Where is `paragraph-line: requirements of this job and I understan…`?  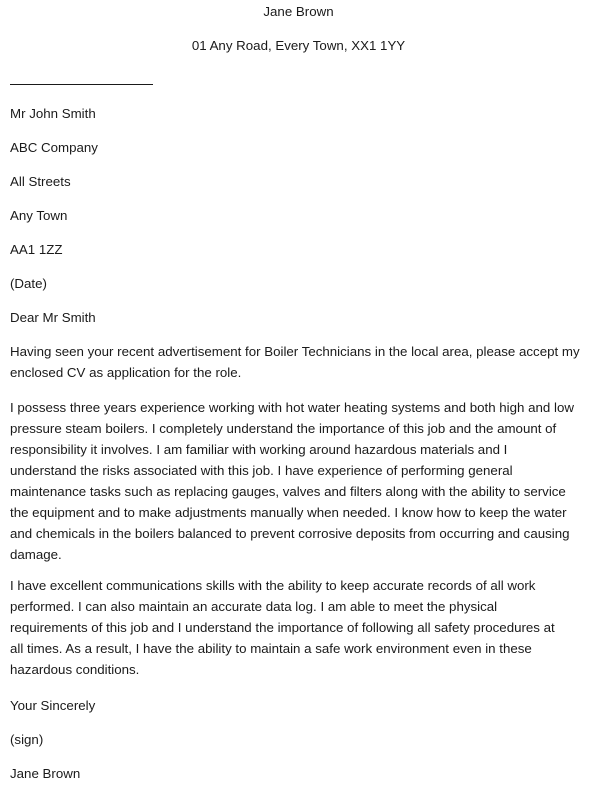 paragraph-line: requirements of this job and I understan… is located at coordinates (282, 627).